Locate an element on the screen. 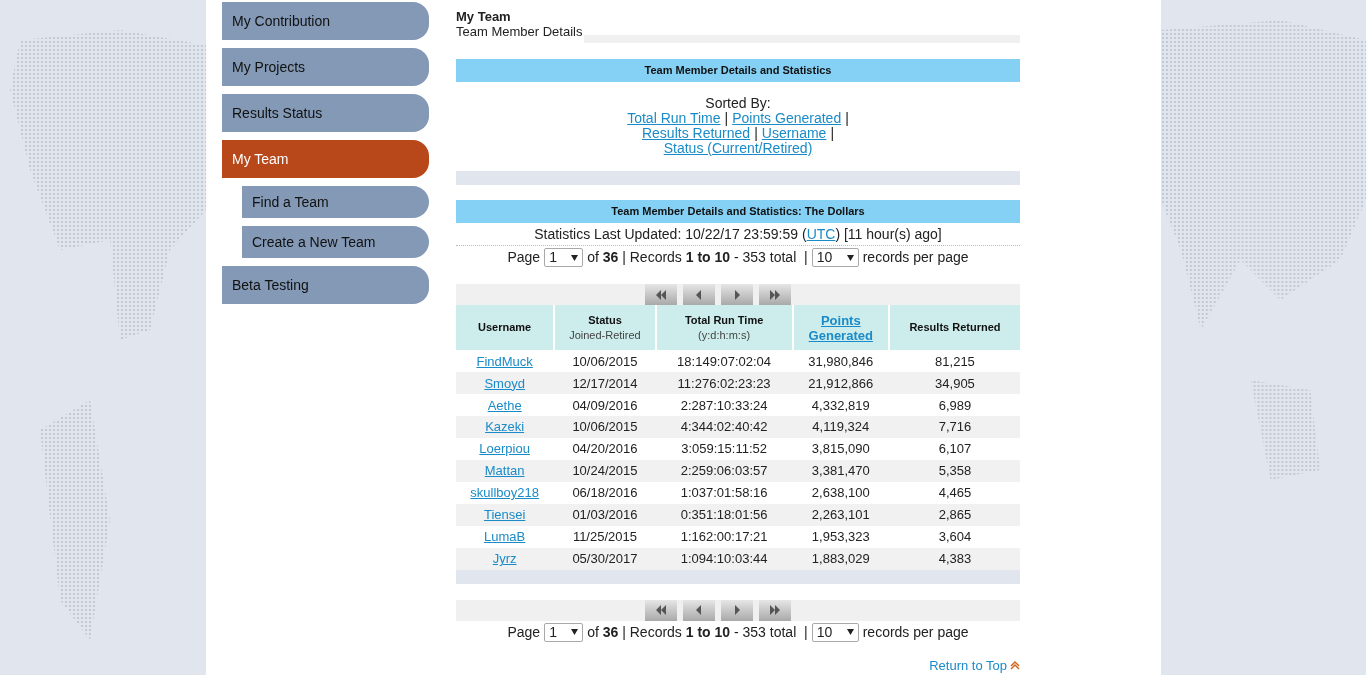 The height and width of the screenshot is (675, 1366). table-cell-text: 04/20/2016 is located at coordinates (605, 449).